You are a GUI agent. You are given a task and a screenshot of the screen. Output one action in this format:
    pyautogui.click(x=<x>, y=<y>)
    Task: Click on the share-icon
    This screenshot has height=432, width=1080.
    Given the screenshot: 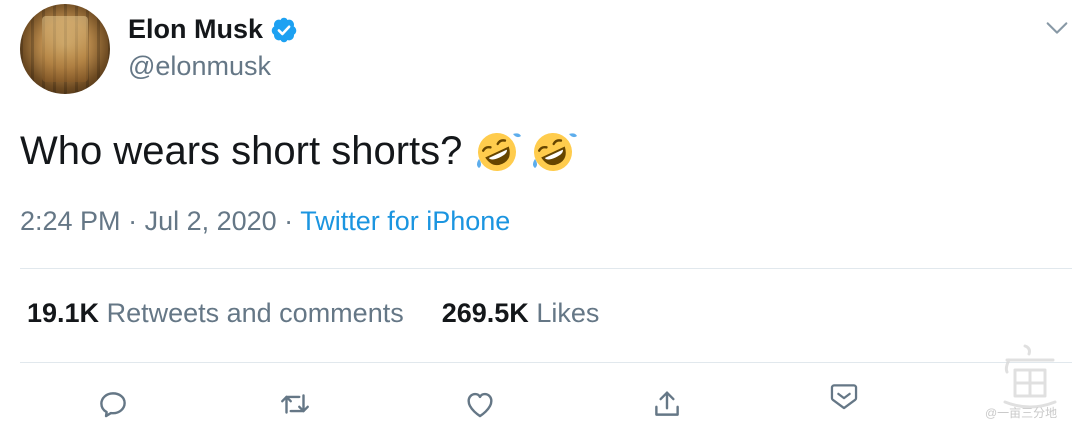 What is the action you would take?
    pyautogui.click(x=667, y=403)
    